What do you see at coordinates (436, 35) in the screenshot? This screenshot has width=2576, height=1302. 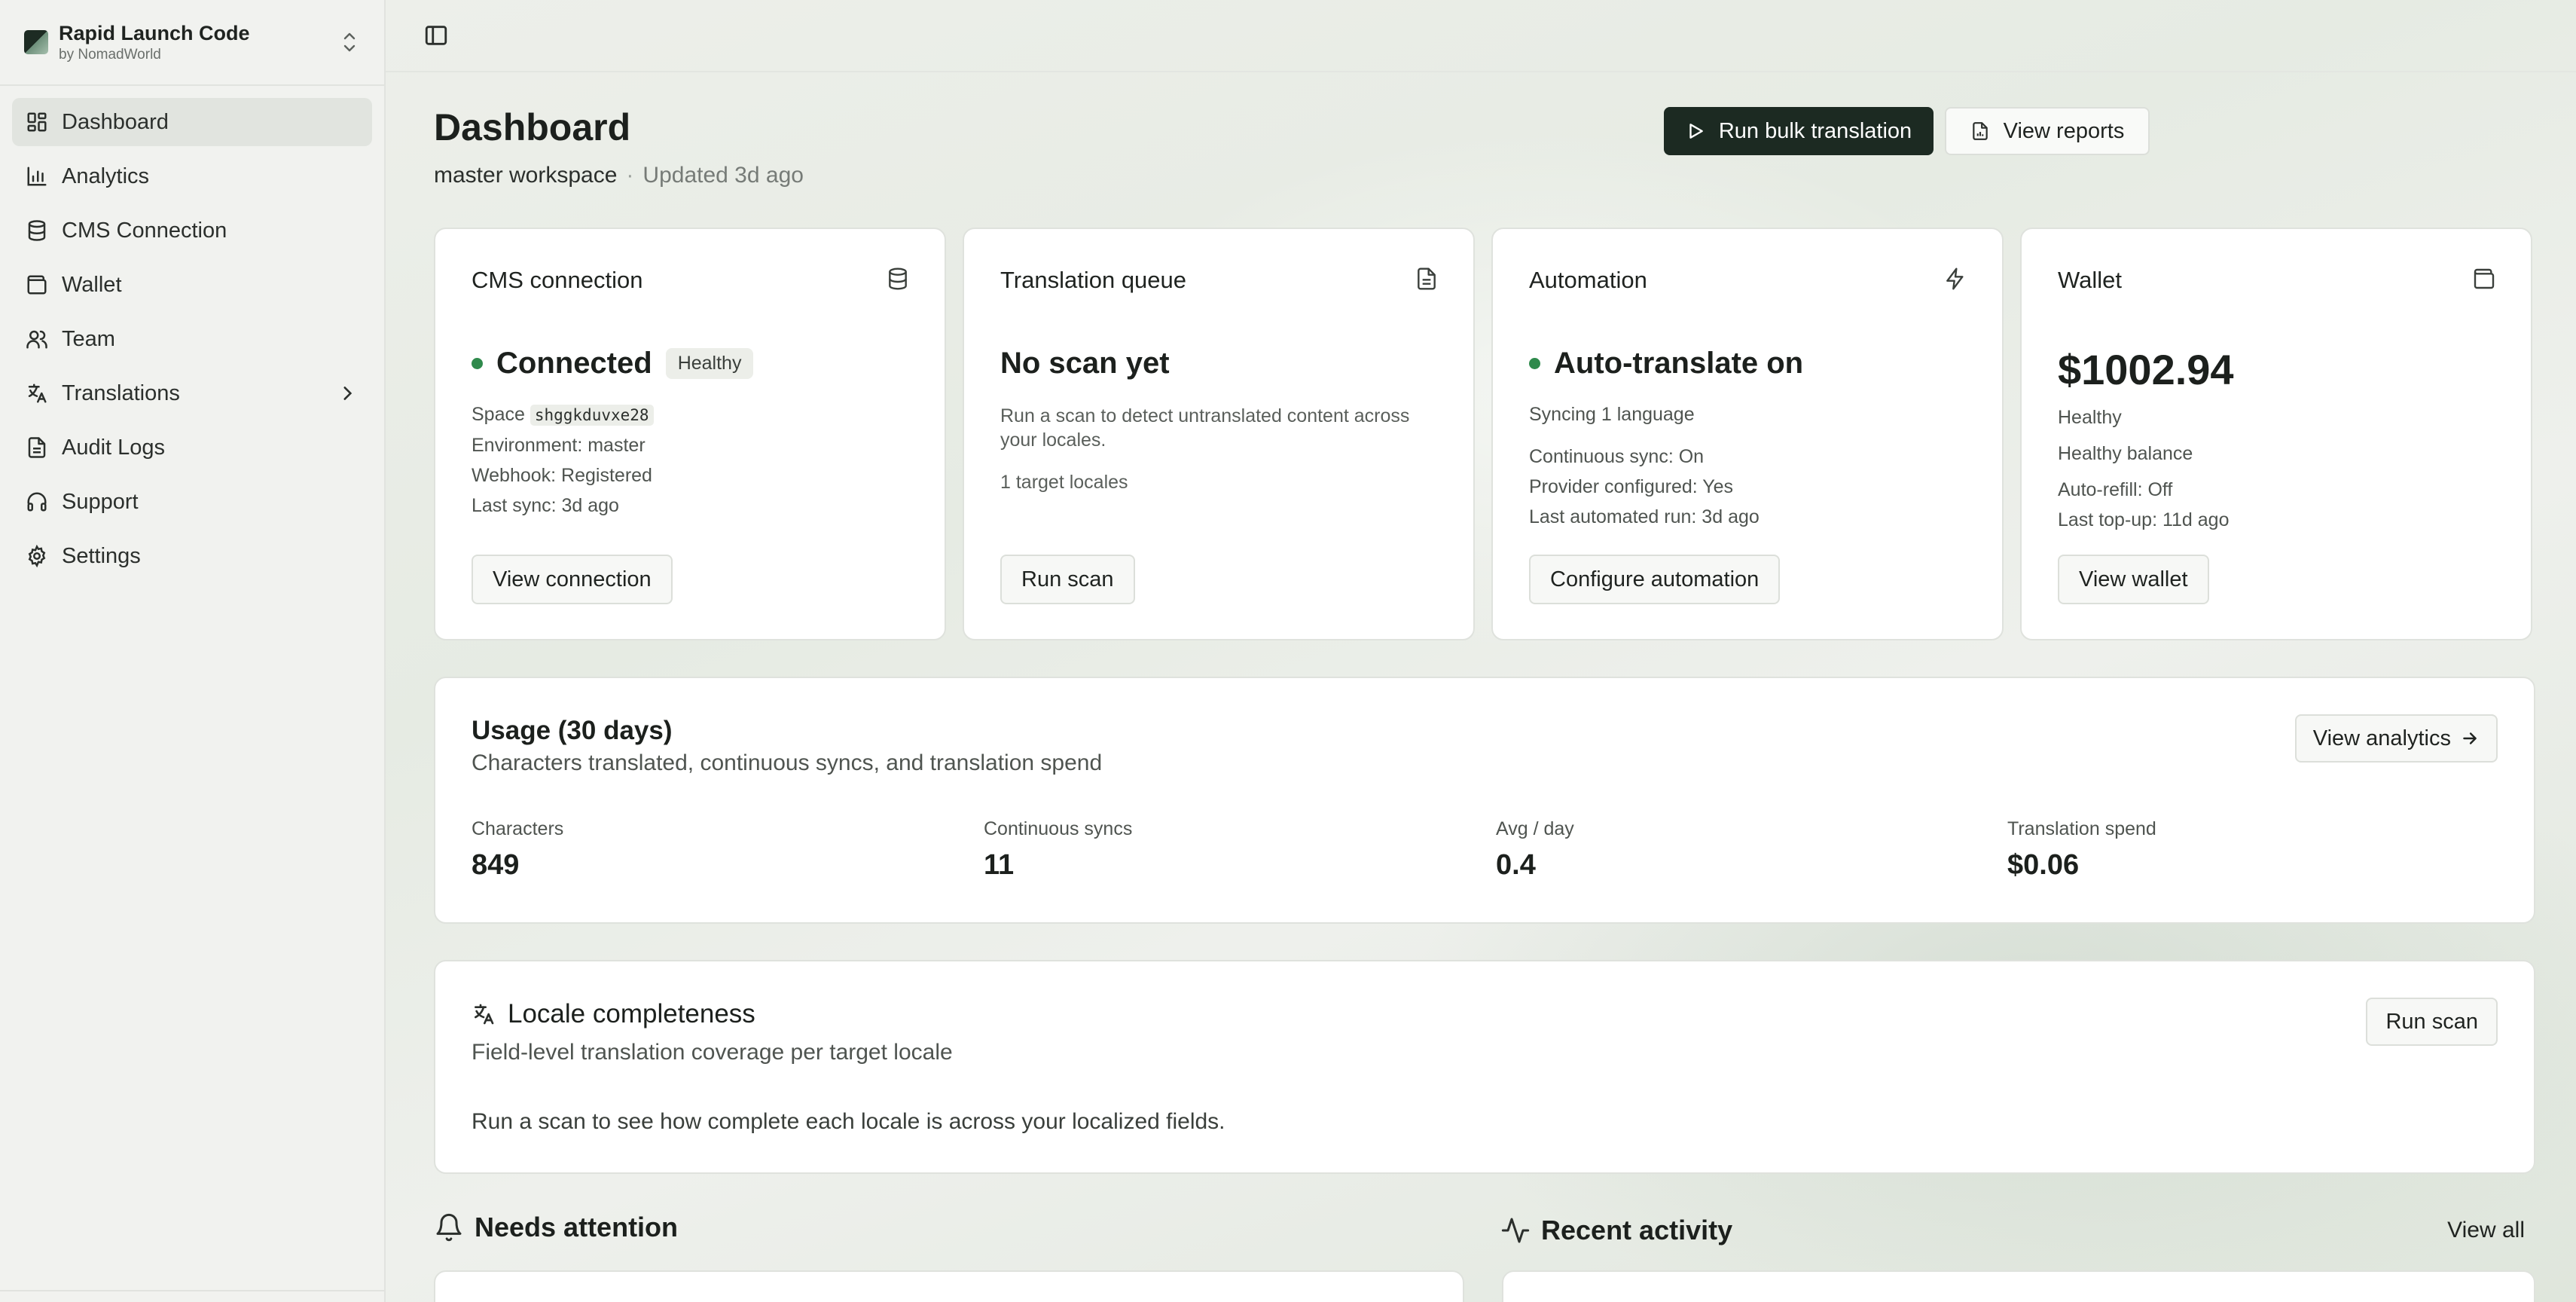 I see `sidebar-toggle-icon` at bounding box center [436, 35].